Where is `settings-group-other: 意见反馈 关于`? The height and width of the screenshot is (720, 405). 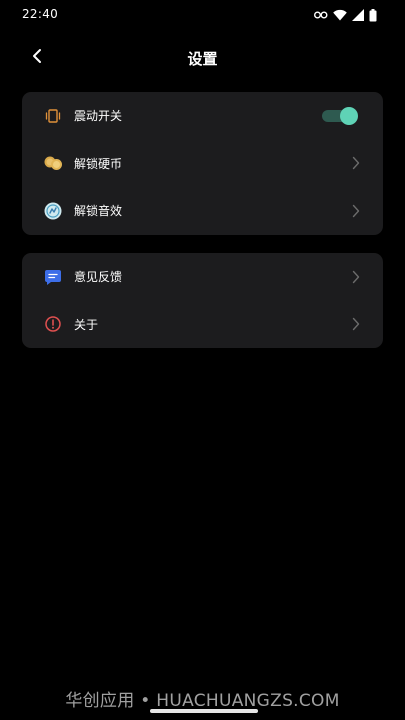 settings-group-other: 意见反馈 关于 is located at coordinates (202, 300).